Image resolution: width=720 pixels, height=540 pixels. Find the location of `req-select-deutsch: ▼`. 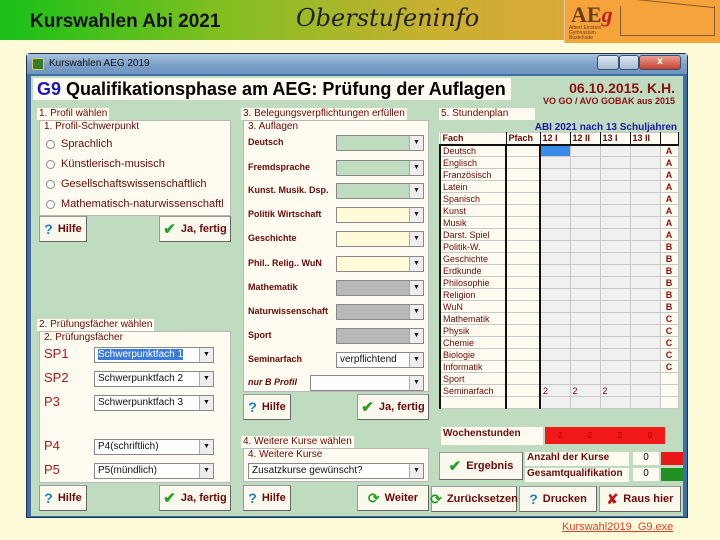

req-select-deutsch: ▼ is located at coordinates (380, 143).